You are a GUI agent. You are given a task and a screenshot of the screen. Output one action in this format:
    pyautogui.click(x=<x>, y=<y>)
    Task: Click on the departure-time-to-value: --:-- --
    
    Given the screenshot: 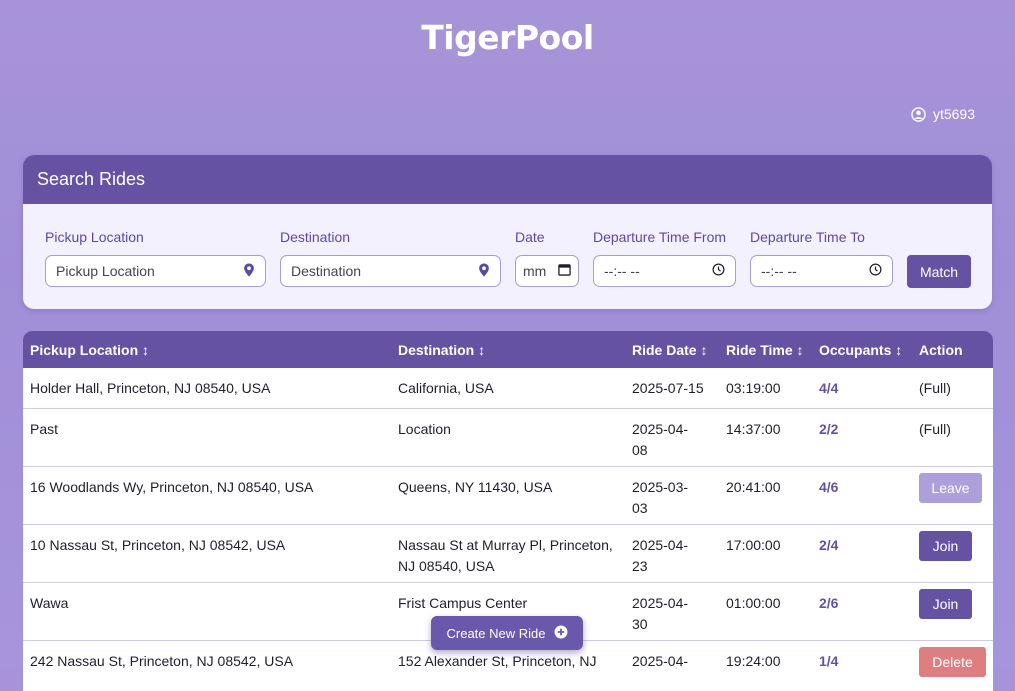 What is the action you would take?
    pyautogui.click(x=779, y=271)
    